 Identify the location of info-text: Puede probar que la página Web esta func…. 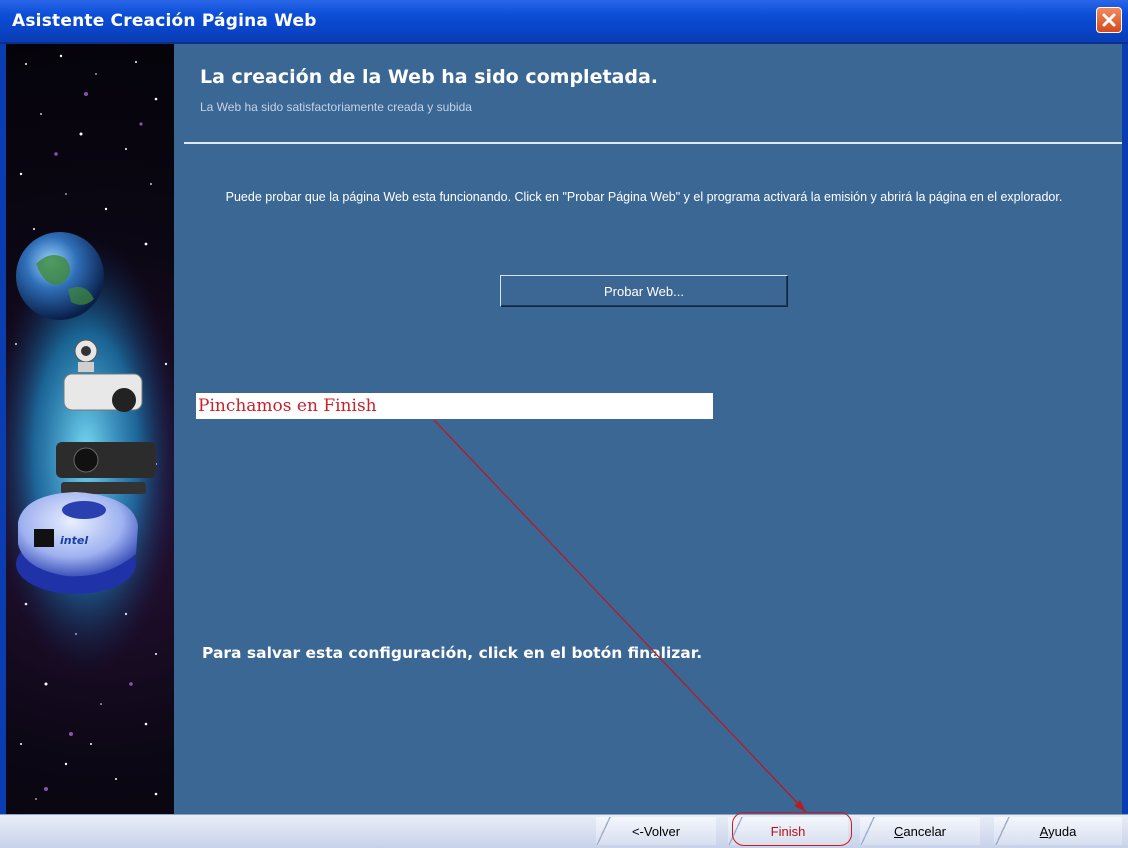
(644, 197).